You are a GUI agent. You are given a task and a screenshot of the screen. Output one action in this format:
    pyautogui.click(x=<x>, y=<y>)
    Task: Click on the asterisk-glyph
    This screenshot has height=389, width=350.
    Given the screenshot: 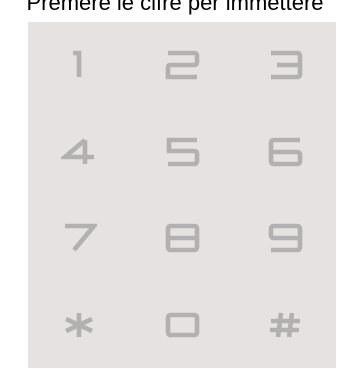 What is the action you would take?
    pyautogui.click(x=79, y=324)
    